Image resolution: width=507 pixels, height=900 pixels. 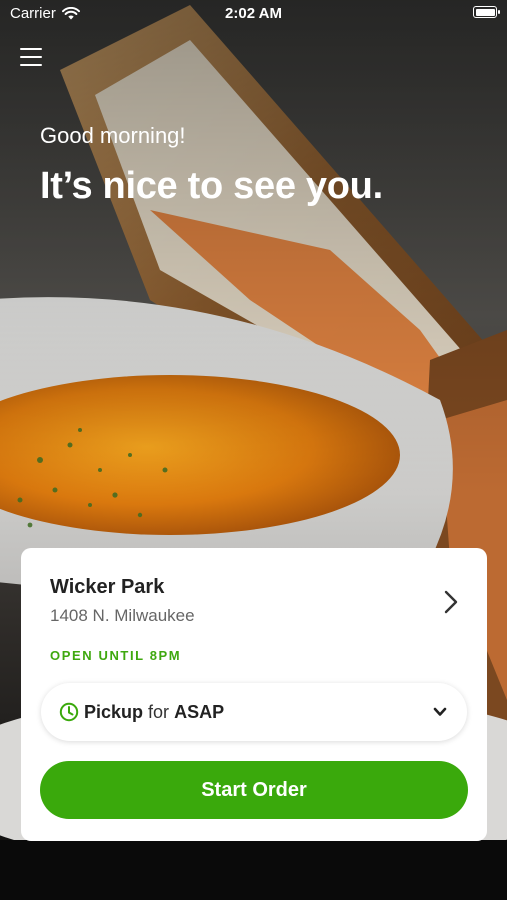 What do you see at coordinates (107, 587) in the screenshot?
I see `store-name: Wicker Park` at bounding box center [107, 587].